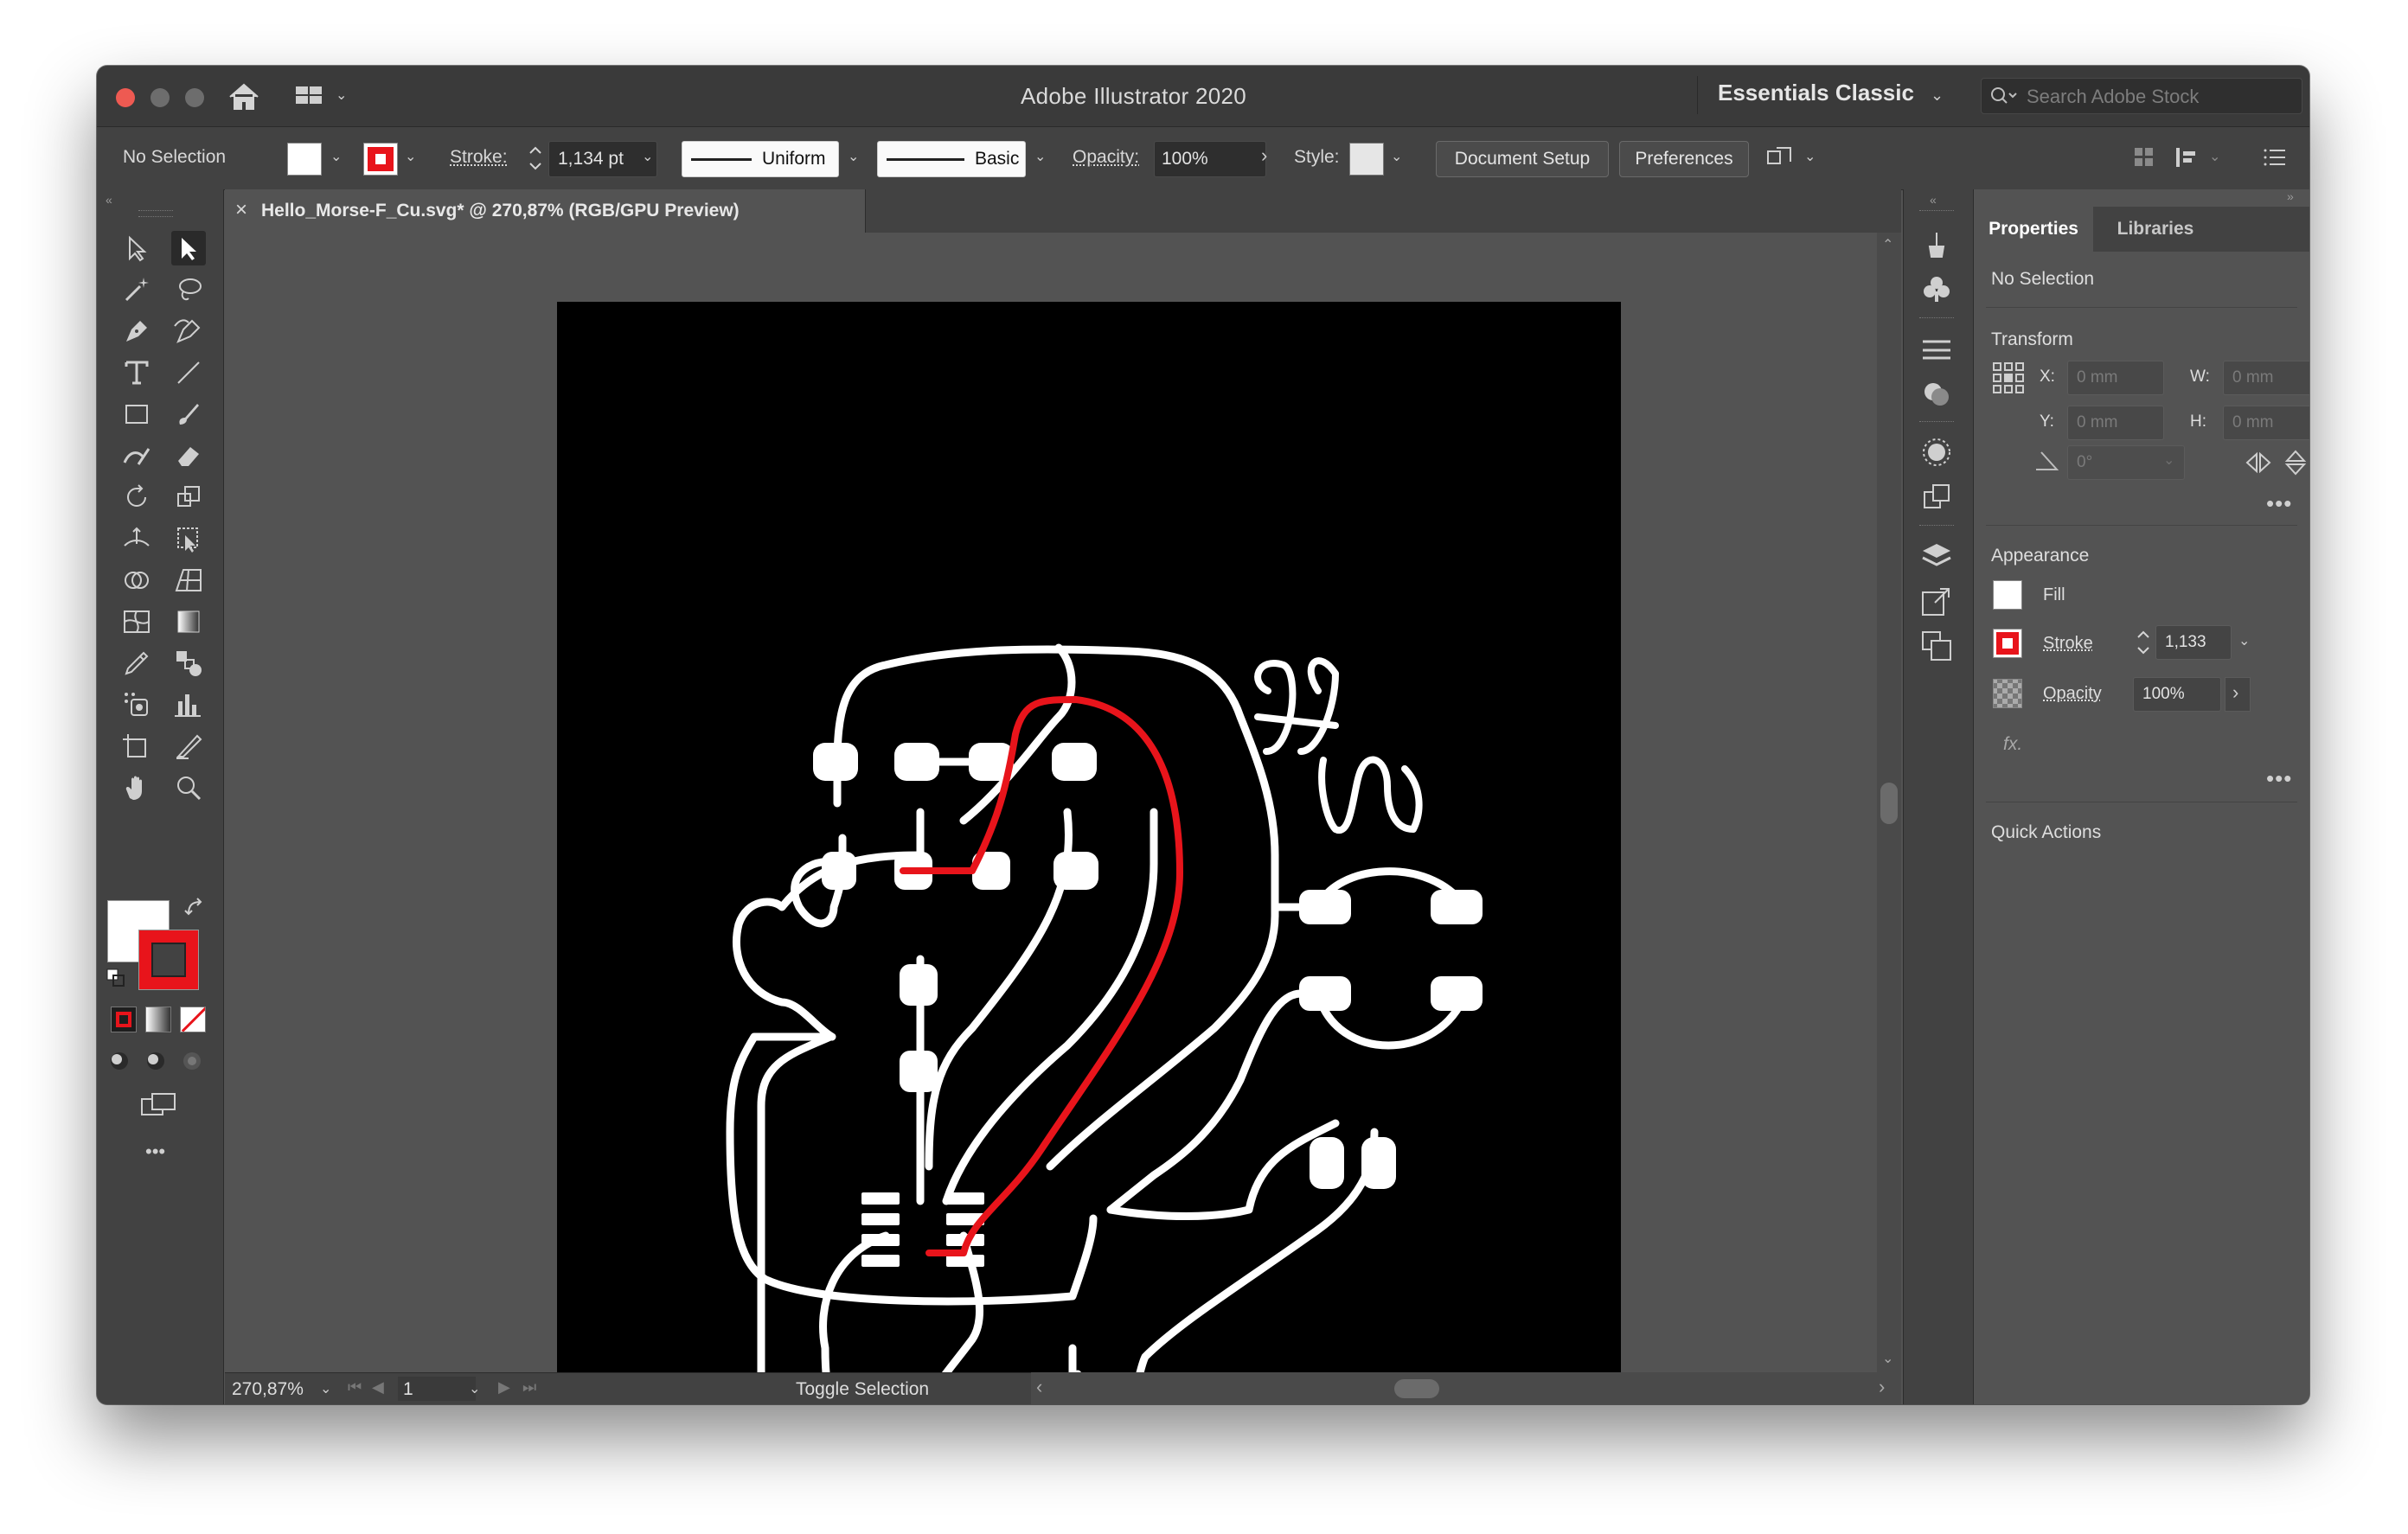 This screenshot has height=1534, width=2408. What do you see at coordinates (136, 663) in the screenshot?
I see `eyedropper-icon` at bounding box center [136, 663].